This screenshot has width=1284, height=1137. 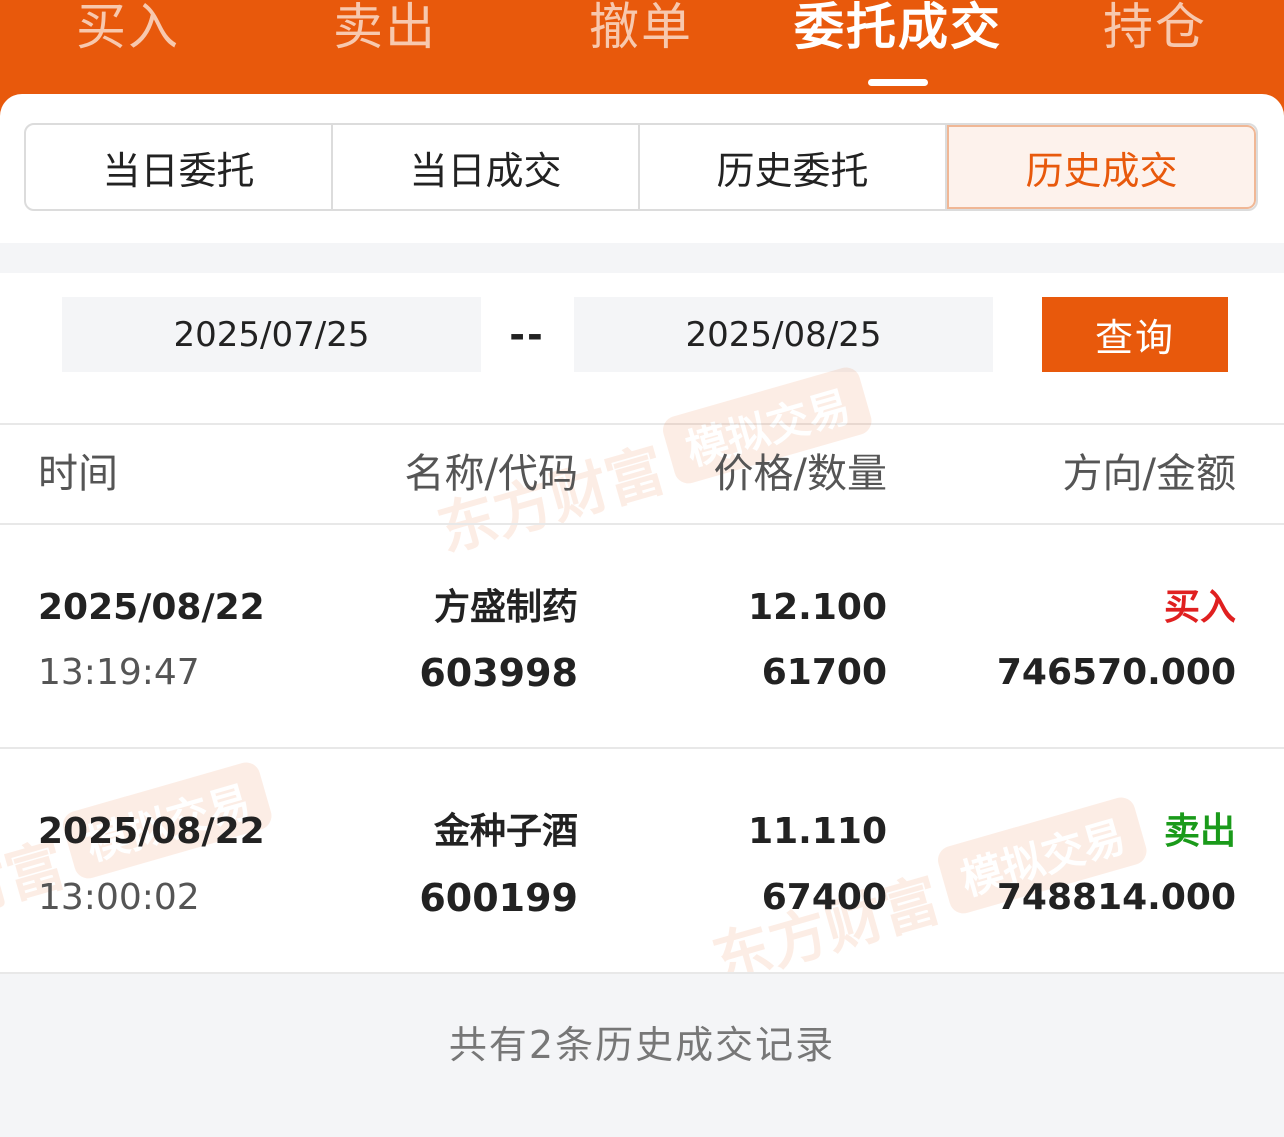 What do you see at coordinates (498, 673) in the screenshot?
I see `stock-code: 603998` at bounding box center [498, 673].